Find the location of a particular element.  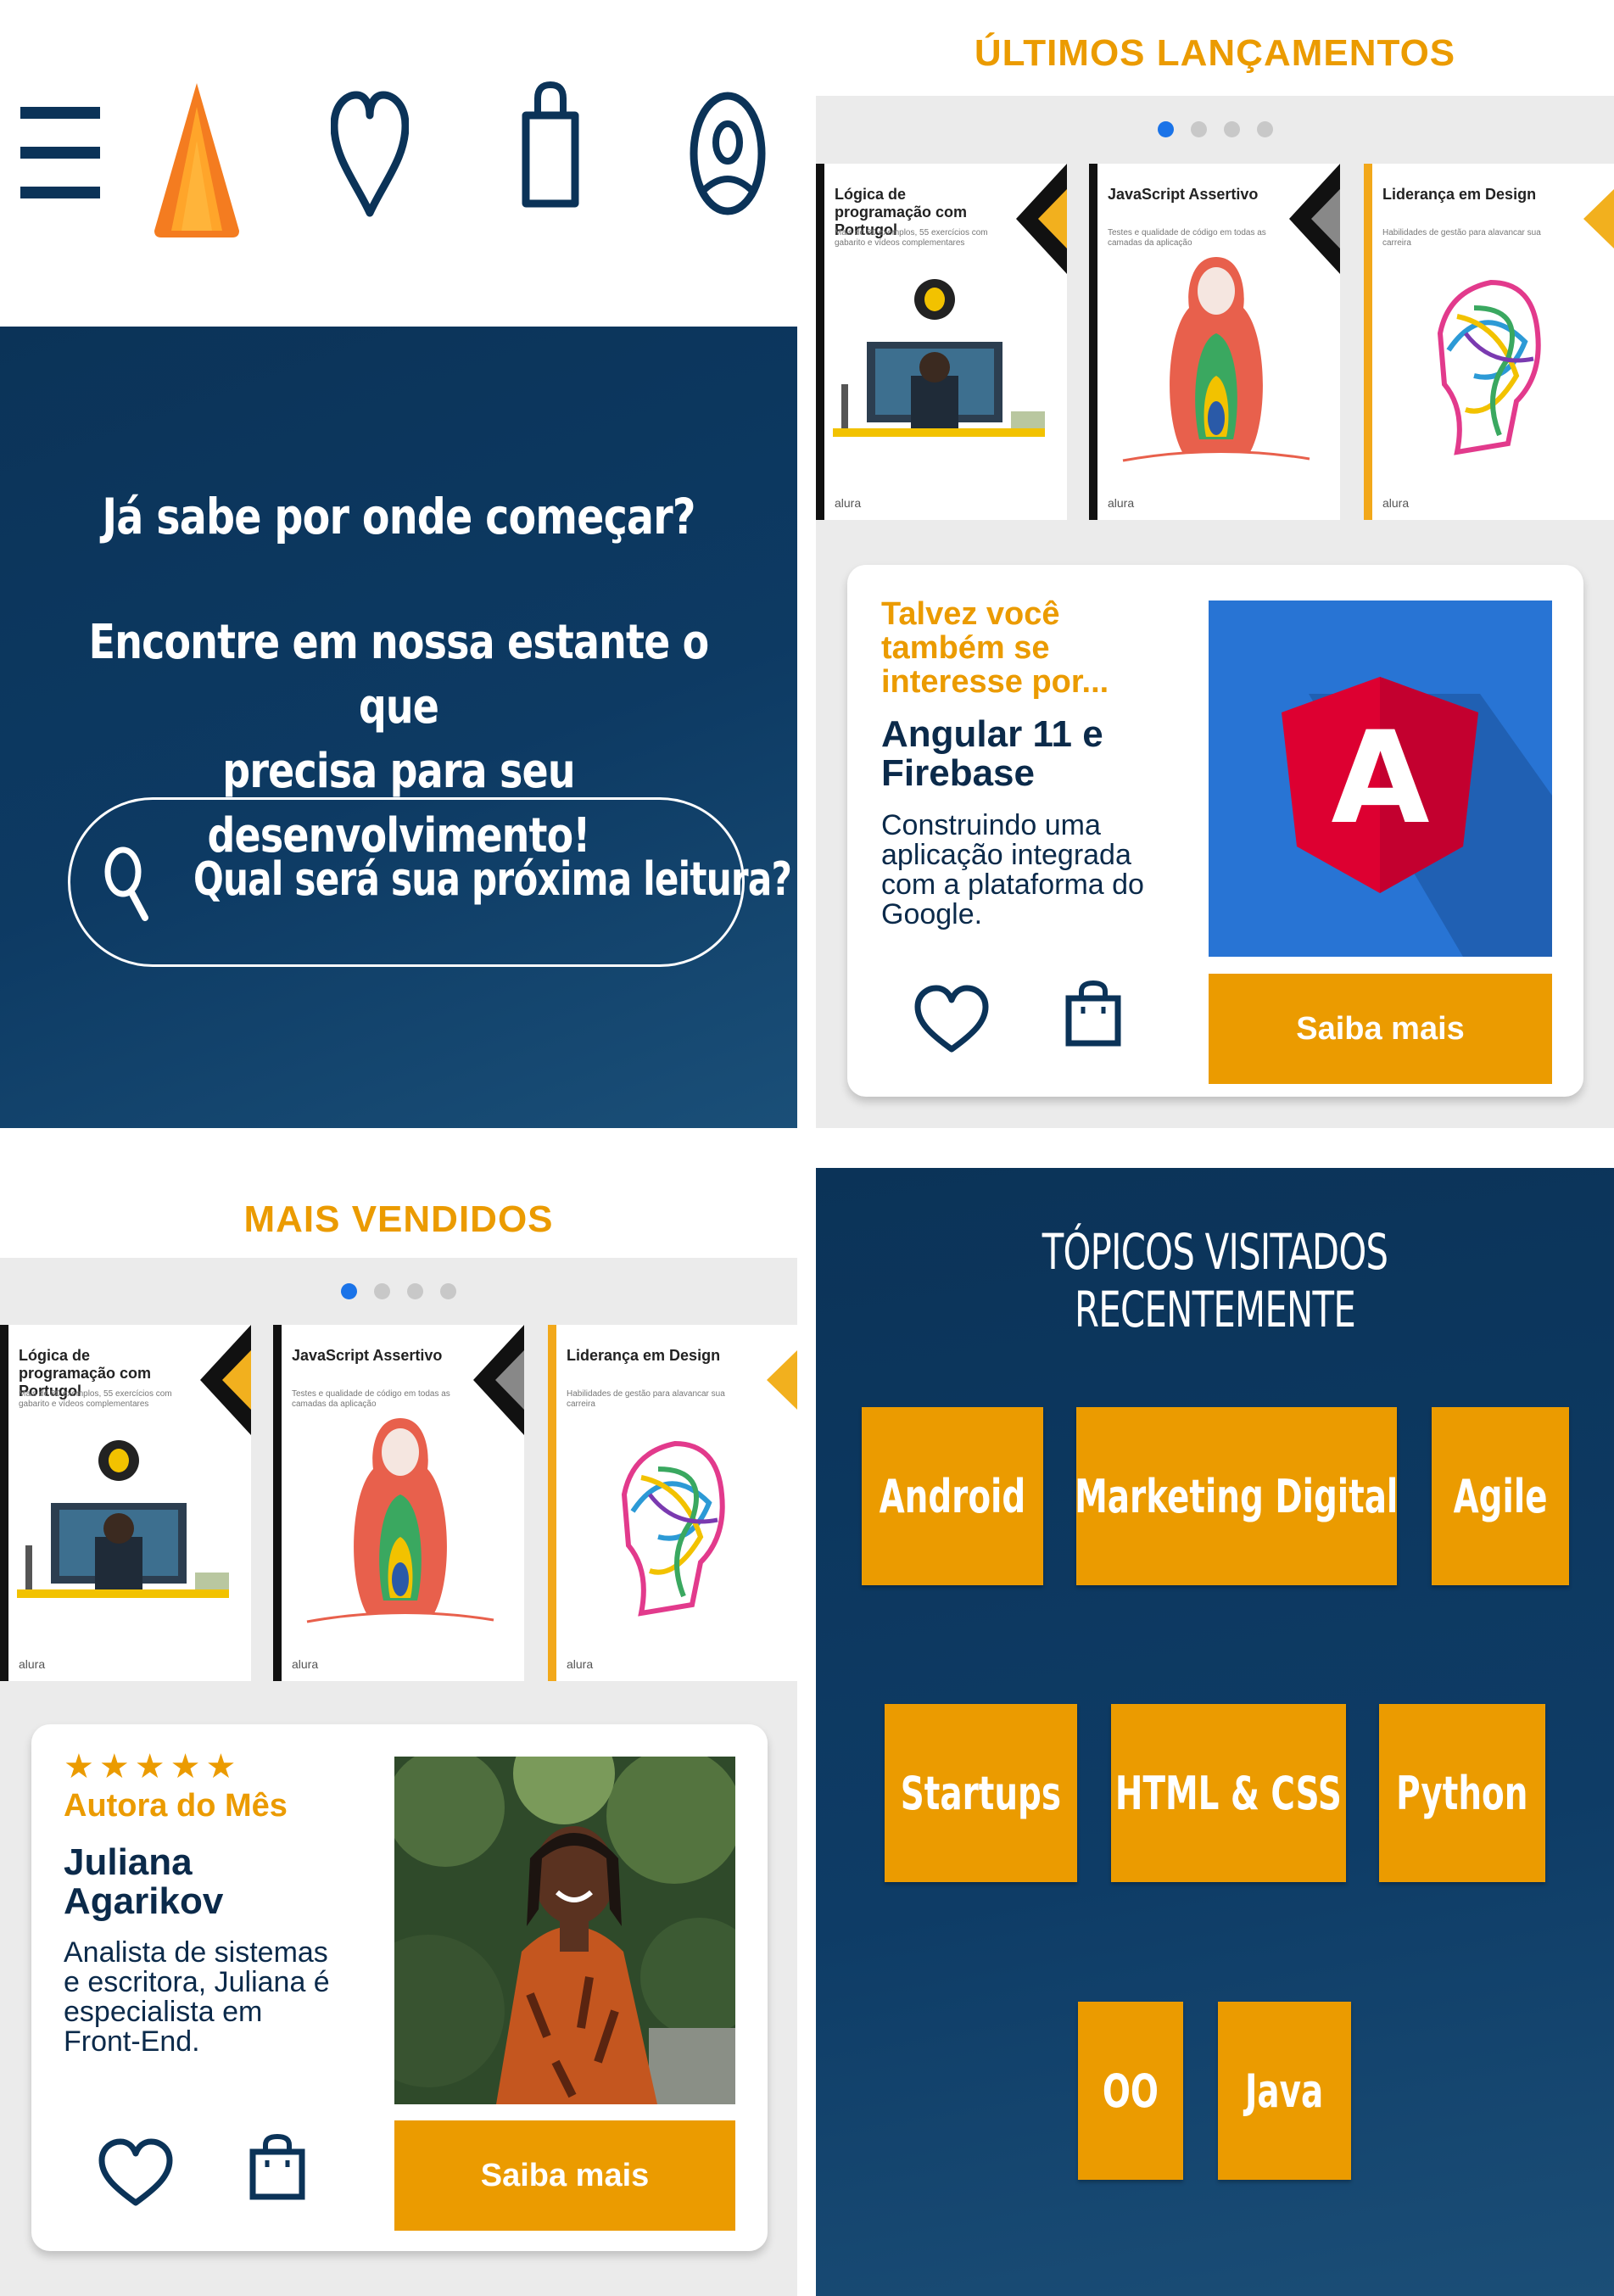

topic-label: Marketing Digital is located at coordinates (1237, 1496).